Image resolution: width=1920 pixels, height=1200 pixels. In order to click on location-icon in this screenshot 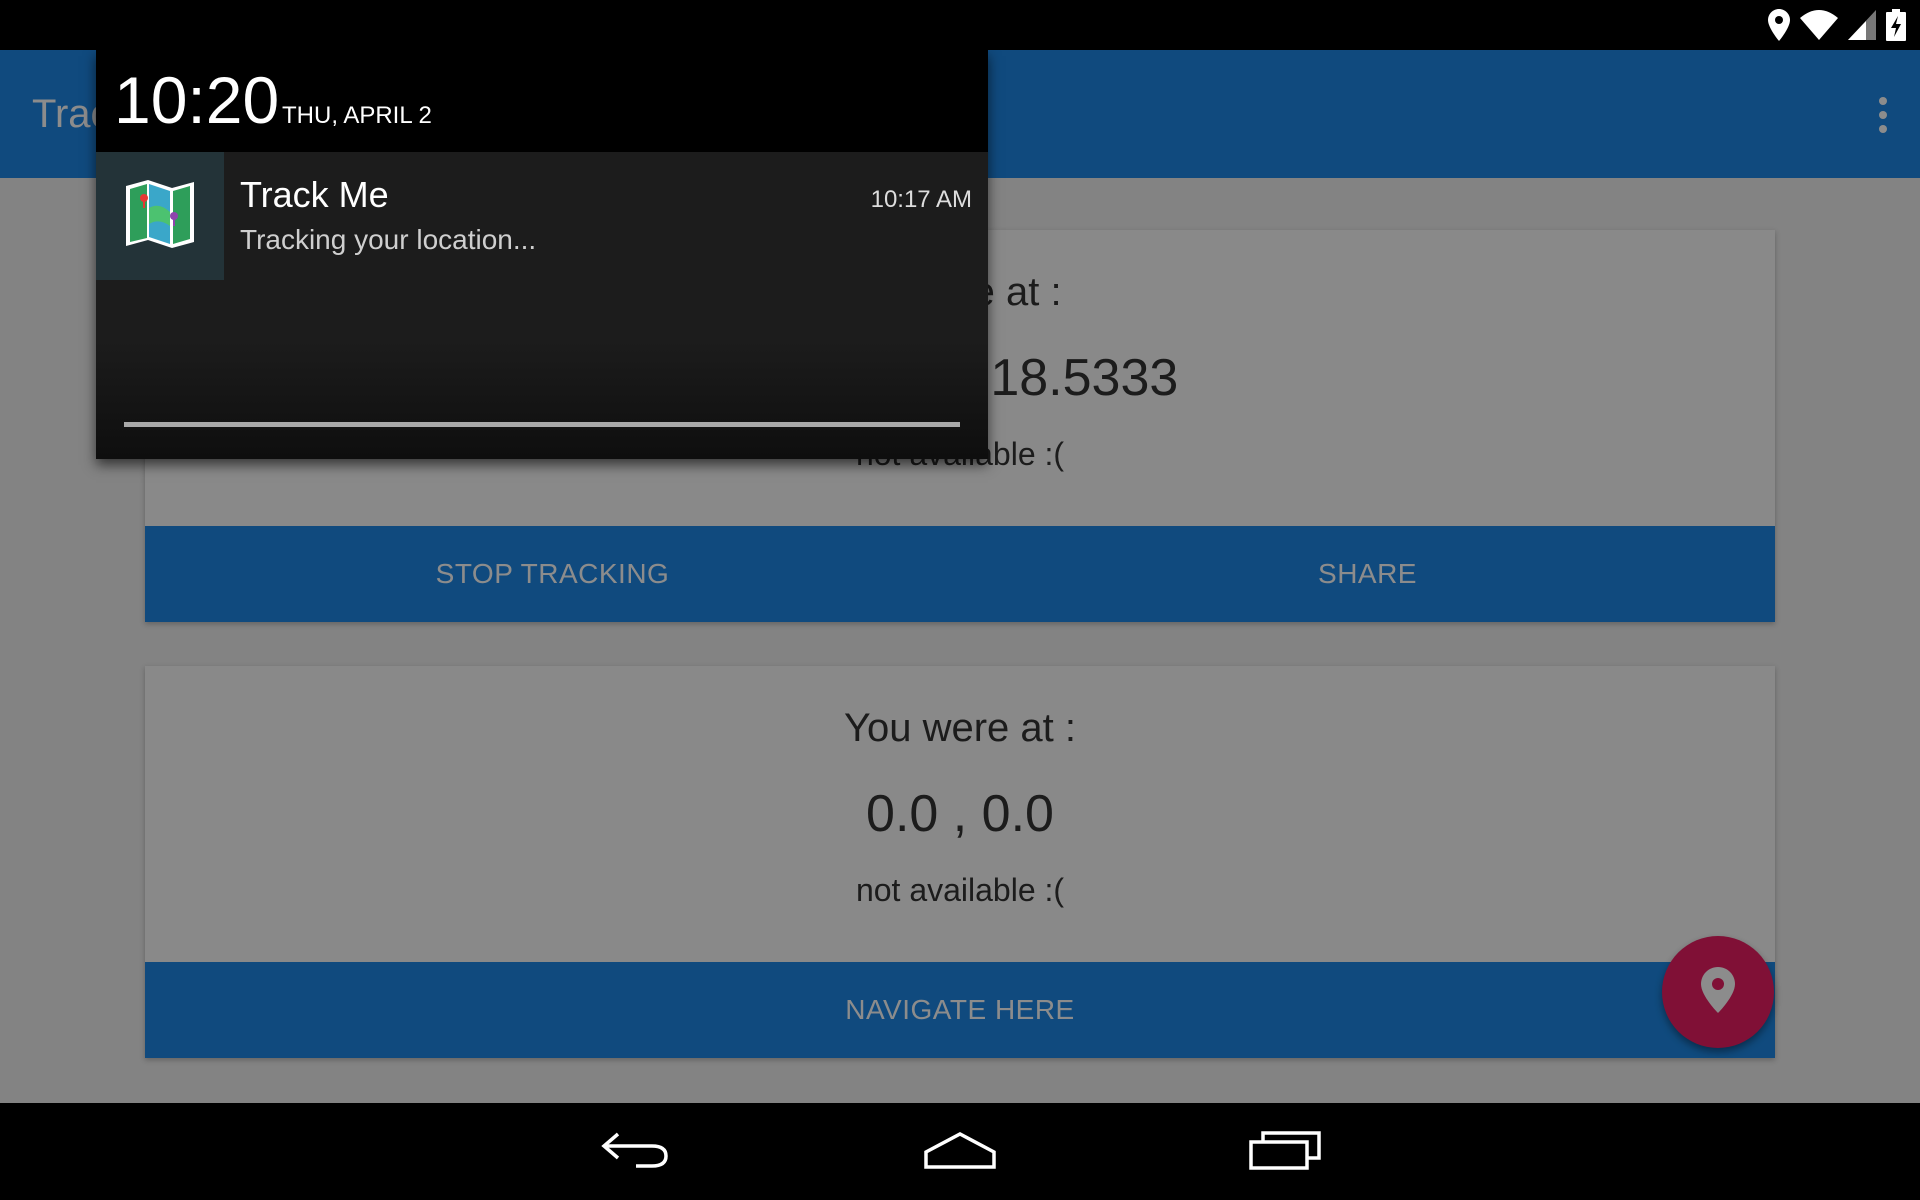, I will do `click(1779, 25)`.